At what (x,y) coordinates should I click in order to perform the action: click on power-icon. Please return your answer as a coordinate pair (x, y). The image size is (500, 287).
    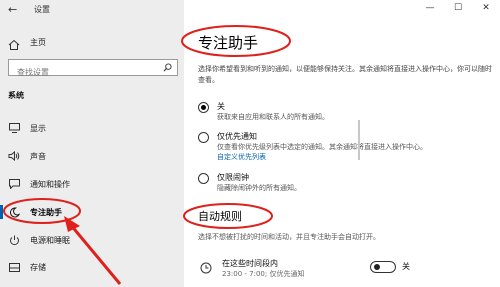
    Looking at the image, I should click on (14, 240).